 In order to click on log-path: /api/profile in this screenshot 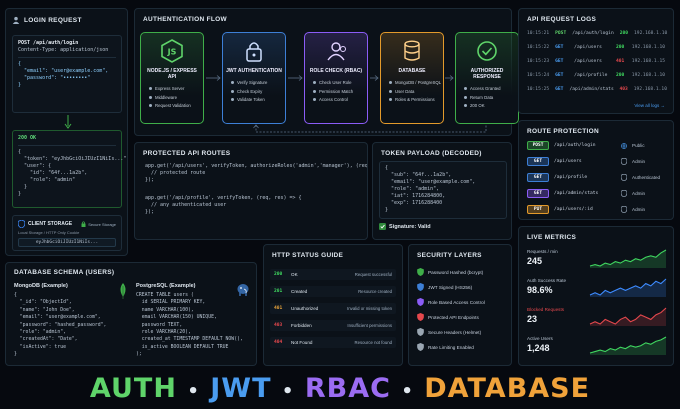, I will do `click(591, 75)`.